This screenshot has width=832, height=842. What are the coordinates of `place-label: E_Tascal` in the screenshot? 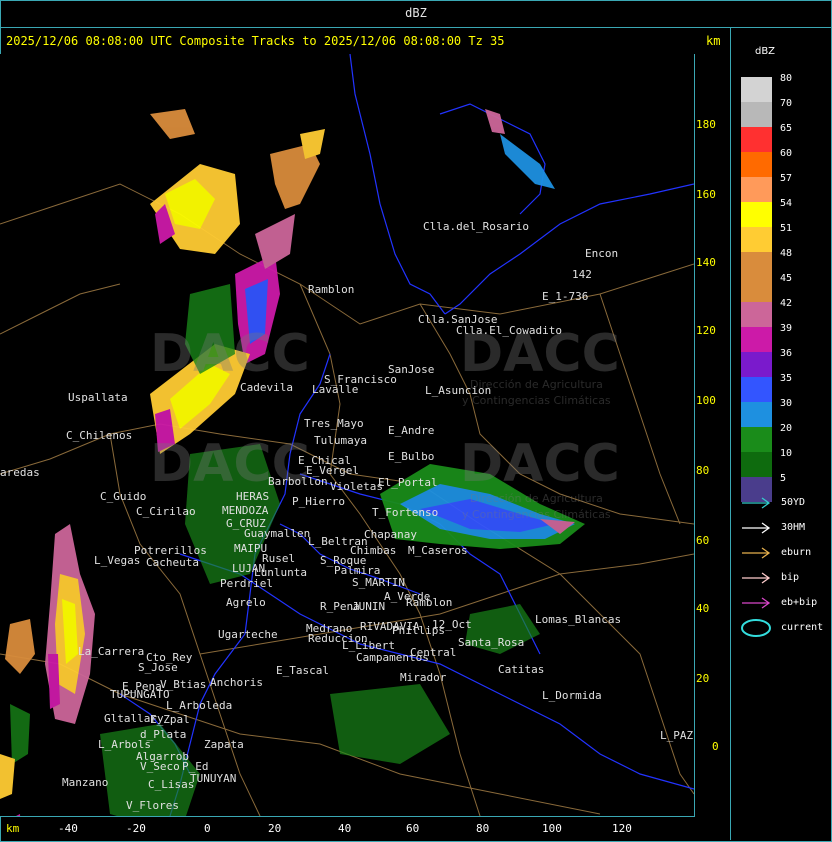 It's located at (302, 670).